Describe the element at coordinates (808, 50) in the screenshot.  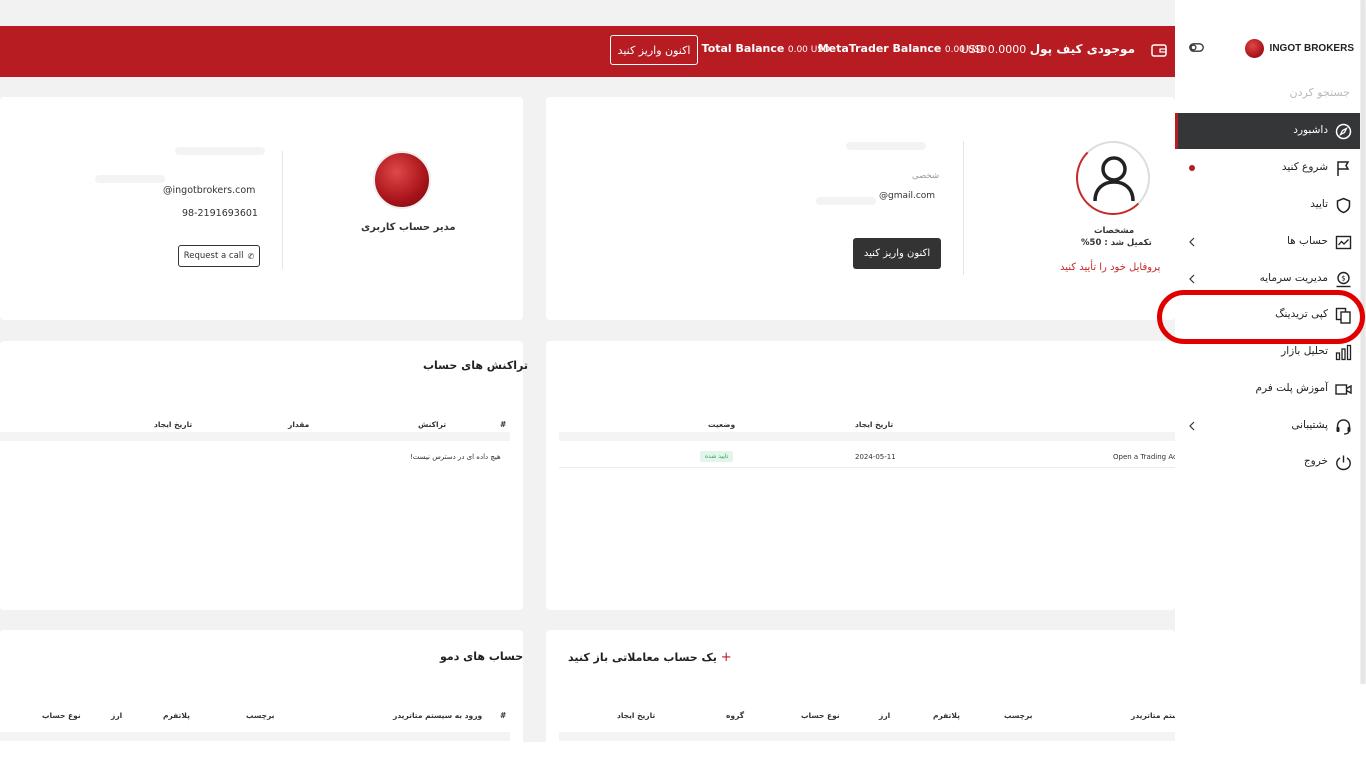
I see `total-balance-value: 0.00 USD` at that location.